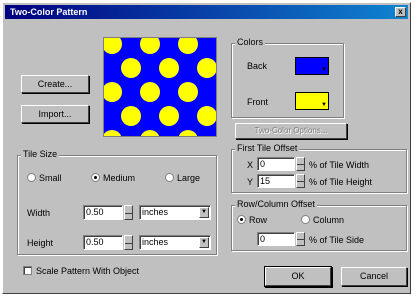  I want to click on row-column-offset-spinner, so click(300, 239).